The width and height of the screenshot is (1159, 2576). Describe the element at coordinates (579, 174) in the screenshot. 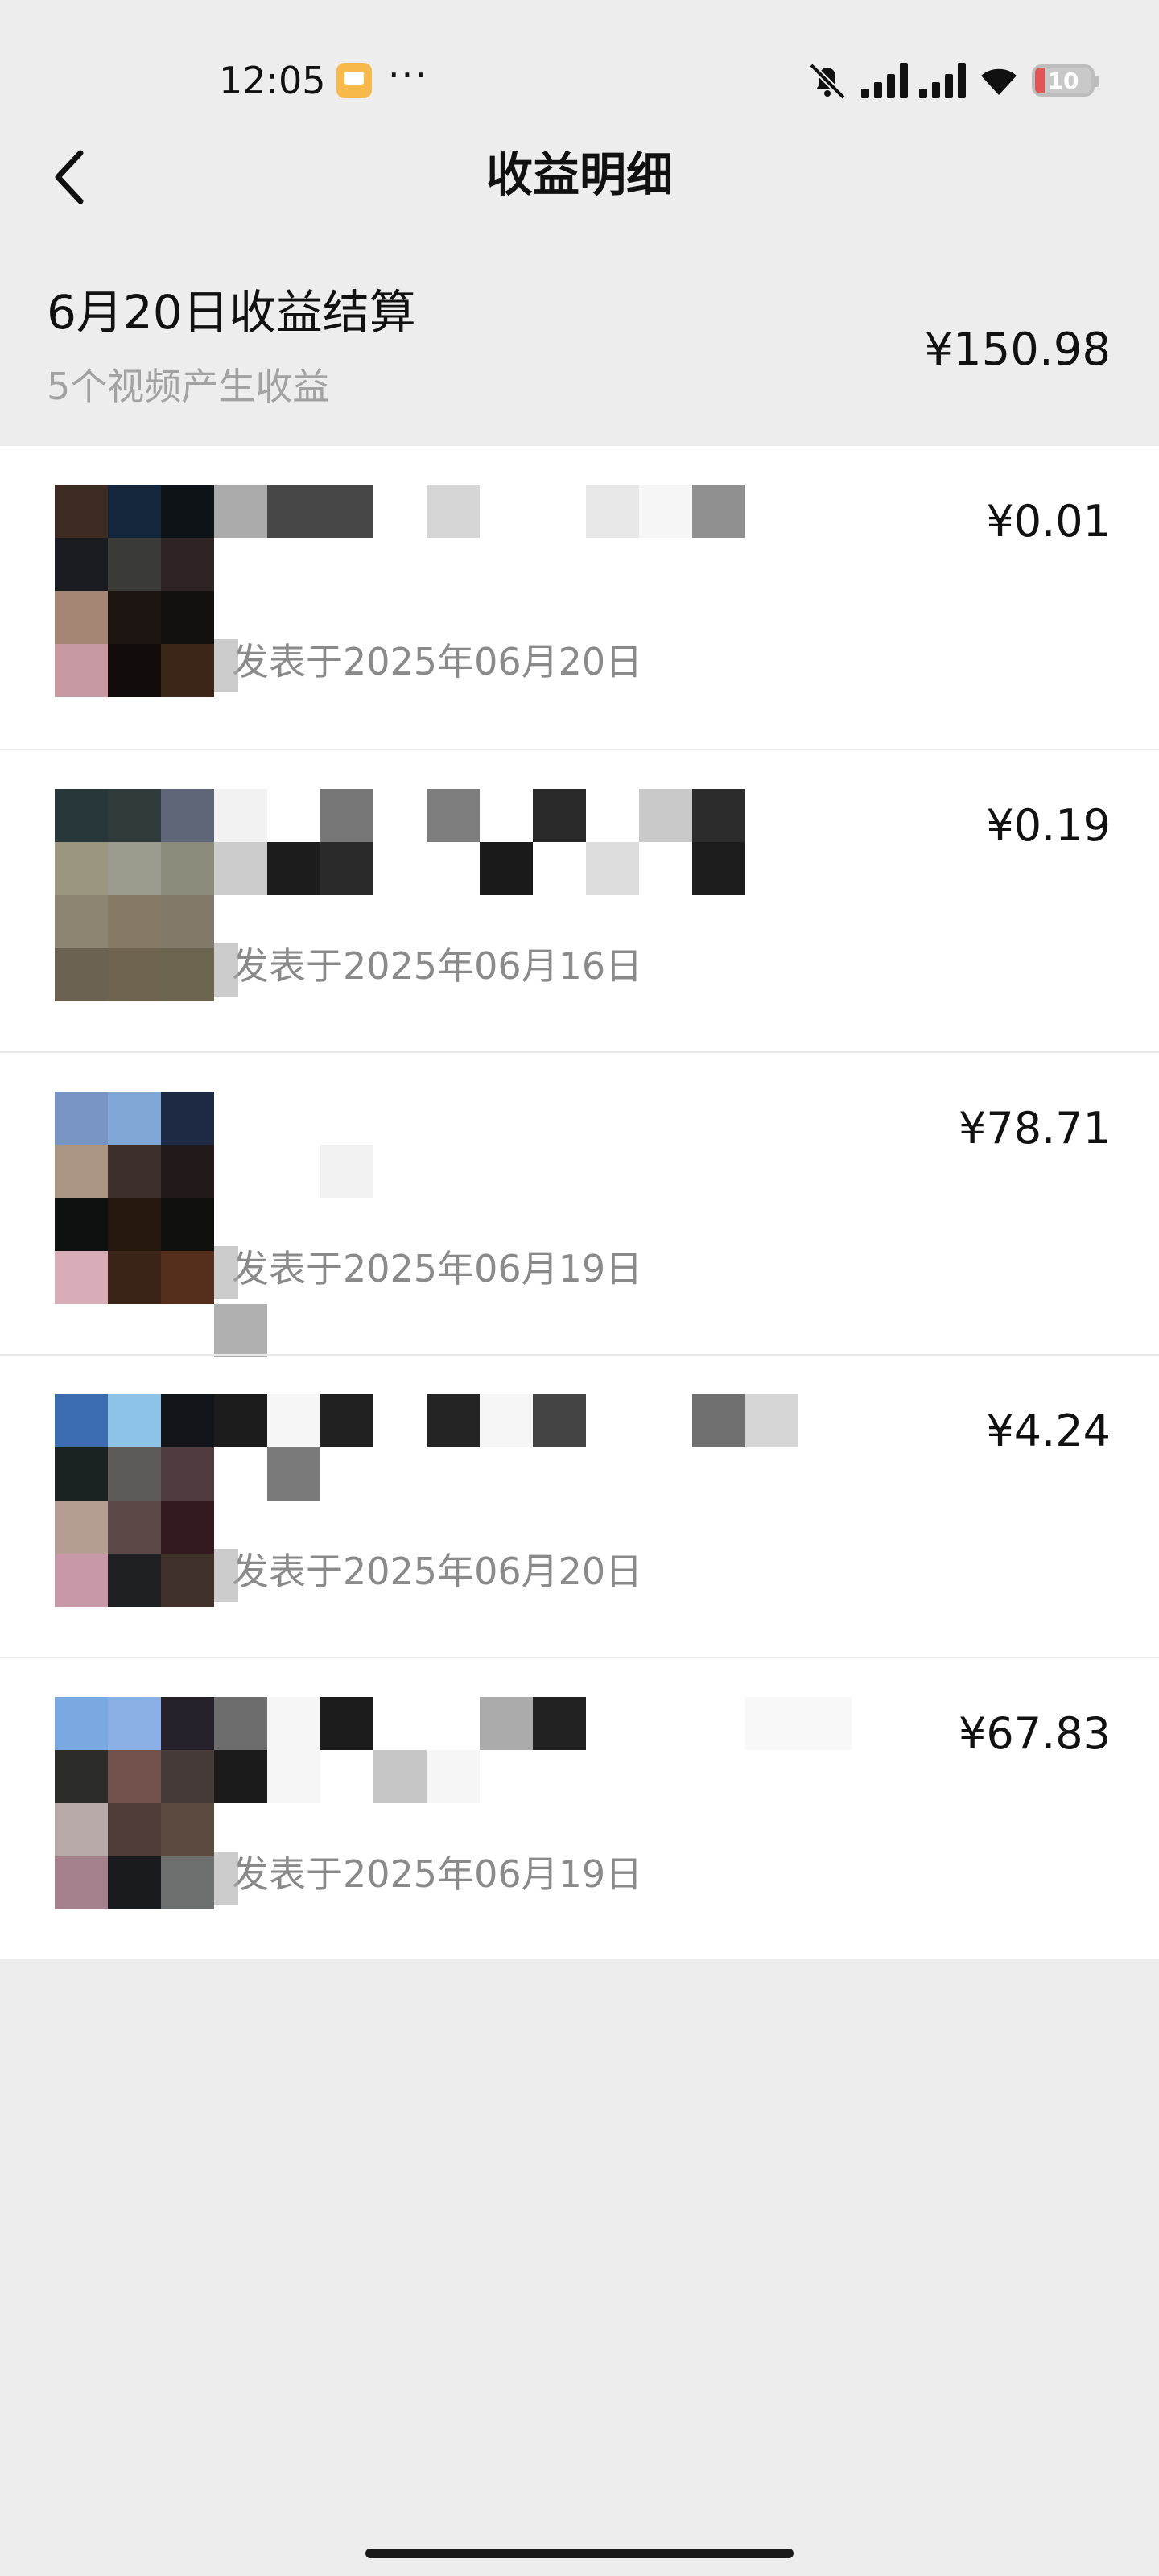

I see `page-title: 收益明细` at that location.